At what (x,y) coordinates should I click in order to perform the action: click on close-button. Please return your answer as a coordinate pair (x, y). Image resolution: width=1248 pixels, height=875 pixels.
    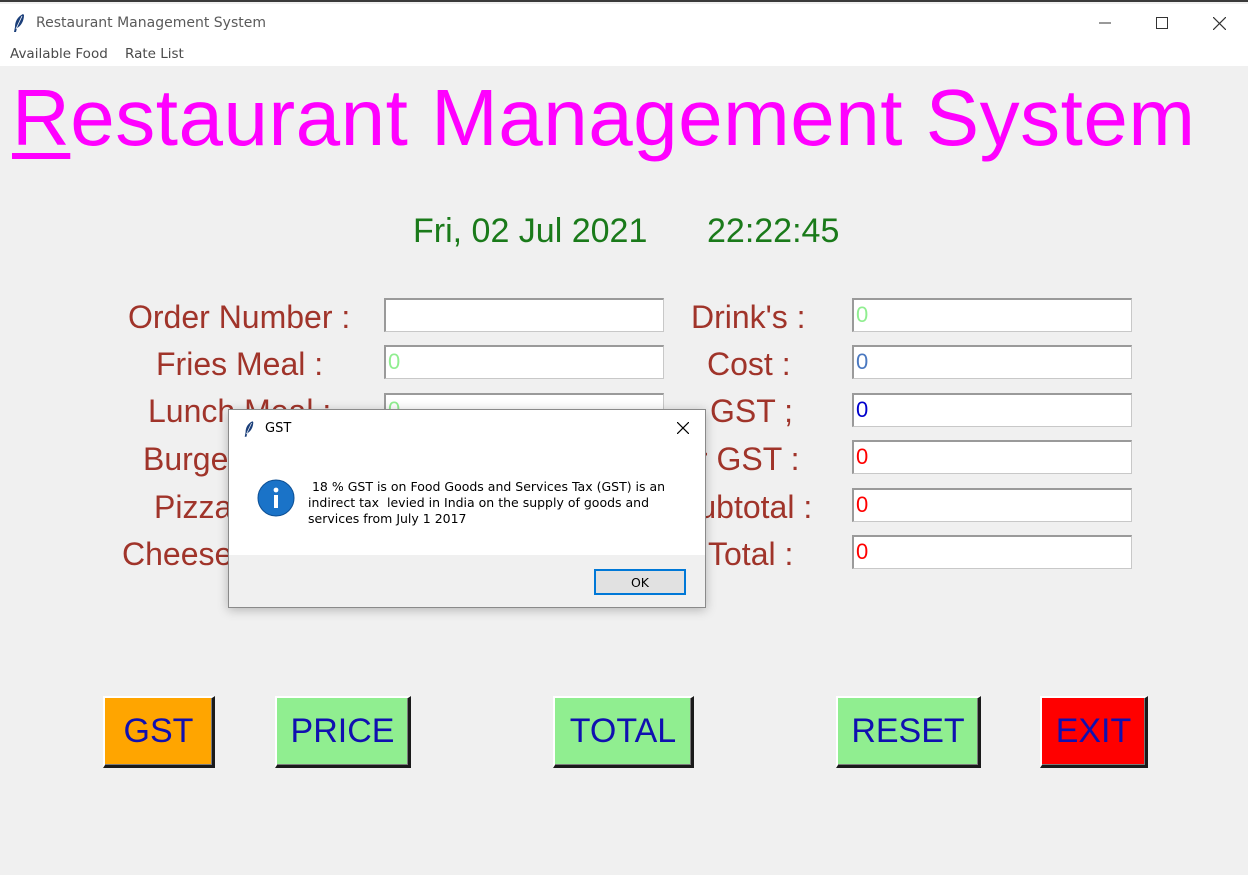
    Looking at the image, I should click on (1219, 23).